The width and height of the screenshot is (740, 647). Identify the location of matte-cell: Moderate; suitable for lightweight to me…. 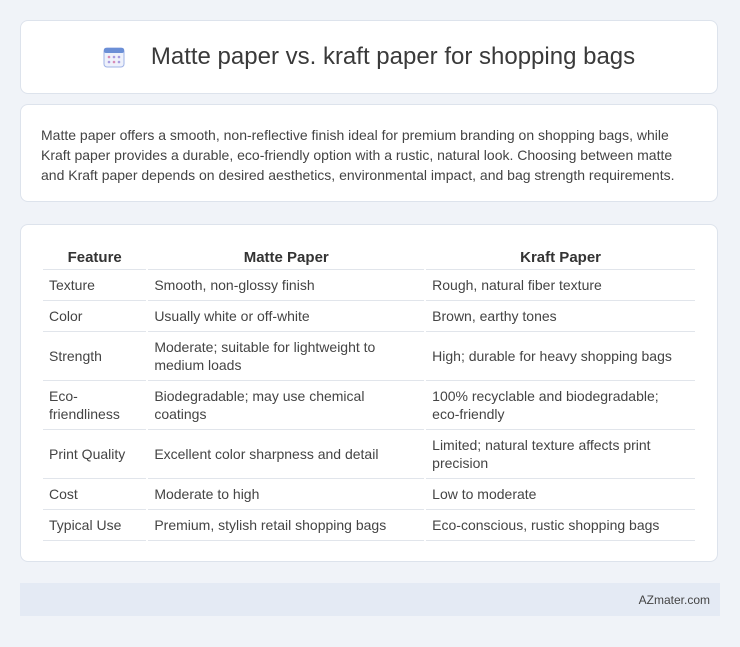
(286, 356).